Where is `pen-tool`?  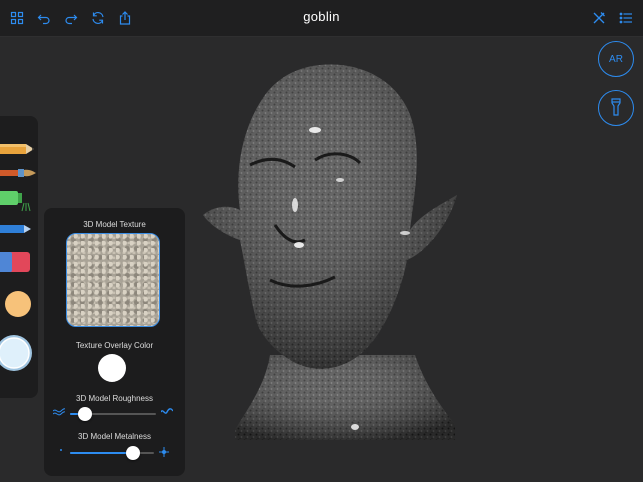
pen-tool is located at coordinates (18, 231).